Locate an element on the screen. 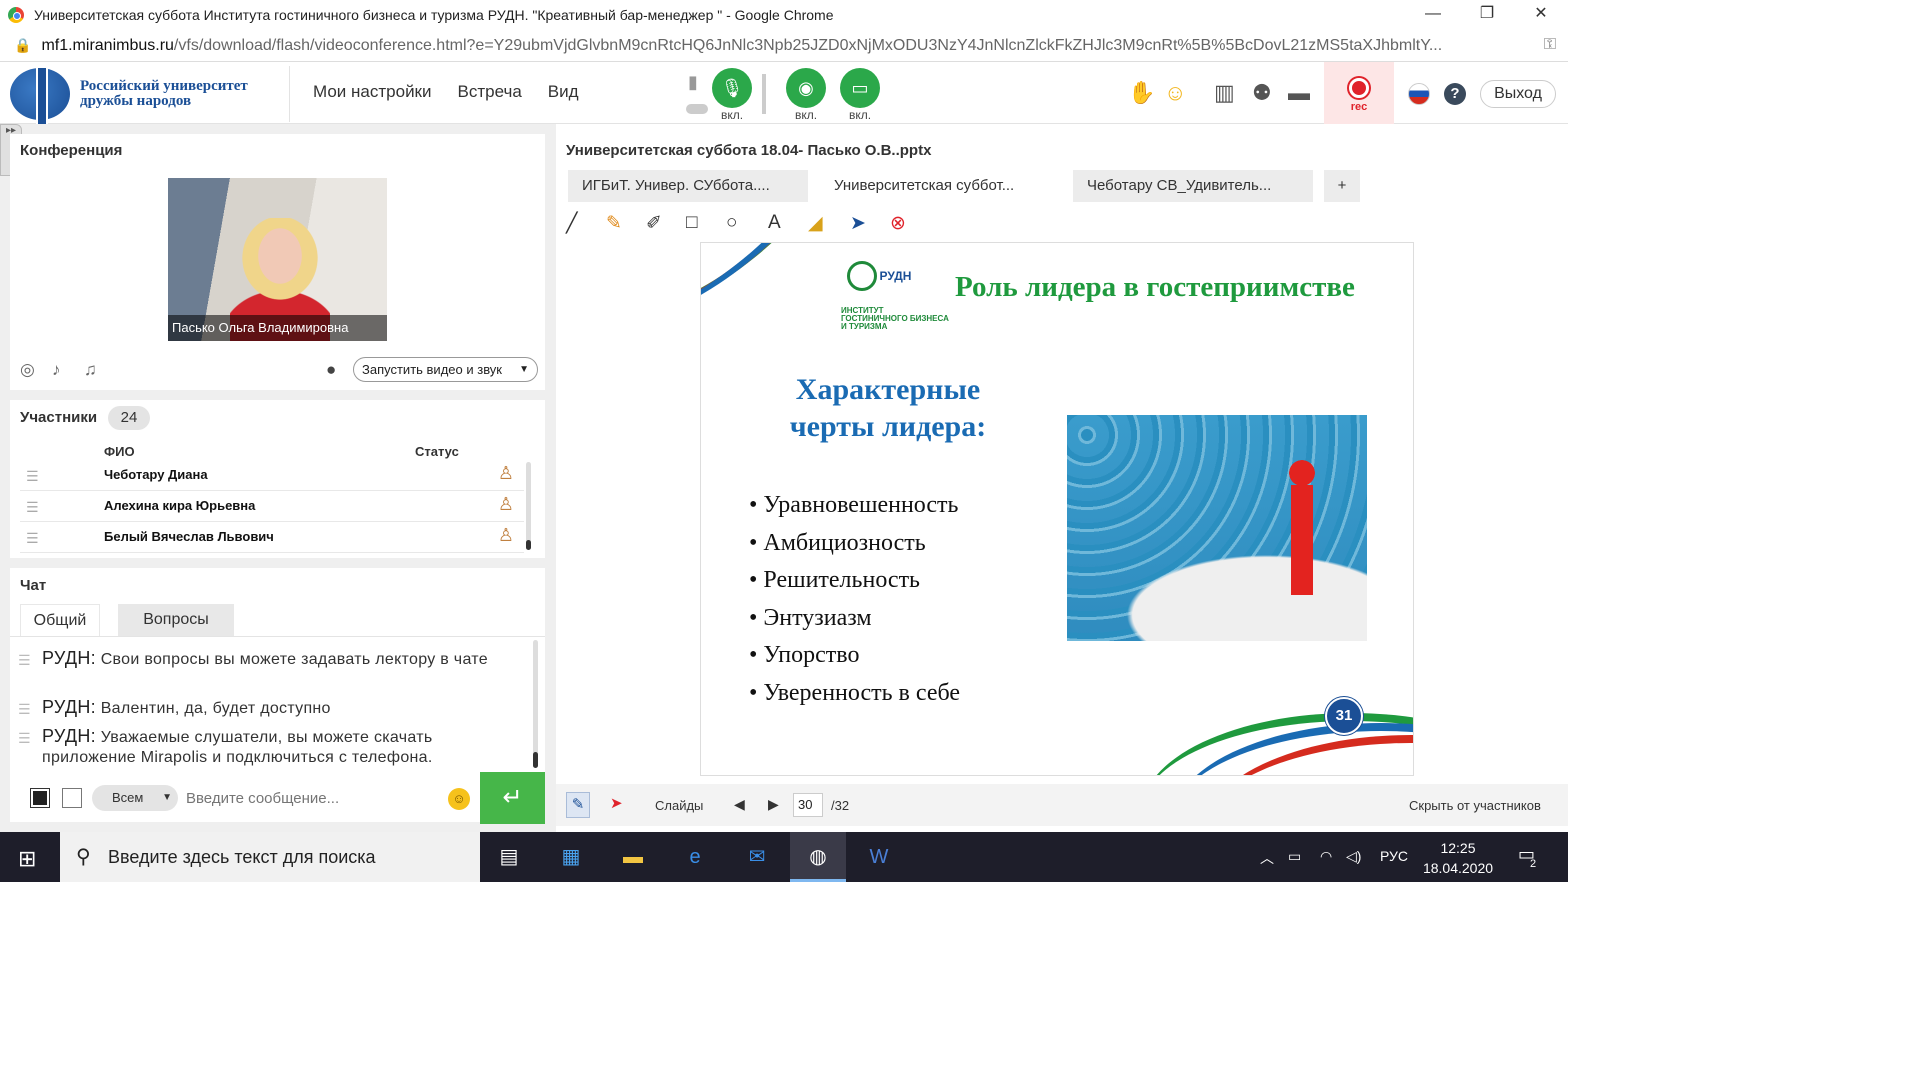 The height and width of the screenshot is (1080, 1920). screen-share-button: ▭ is located at coordinates (860, 88).